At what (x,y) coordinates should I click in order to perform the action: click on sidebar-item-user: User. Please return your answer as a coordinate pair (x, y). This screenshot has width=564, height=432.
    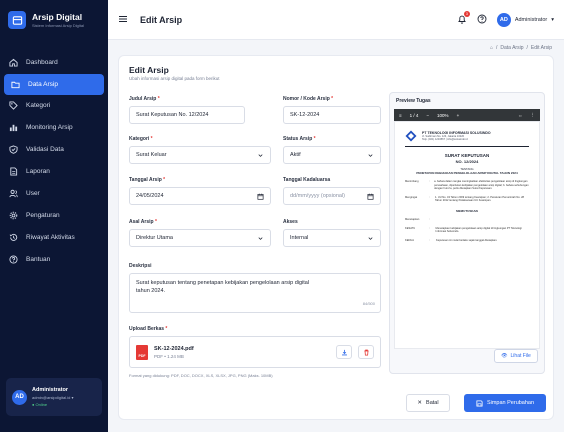
    Looking at the image, I should click on (54, 193).